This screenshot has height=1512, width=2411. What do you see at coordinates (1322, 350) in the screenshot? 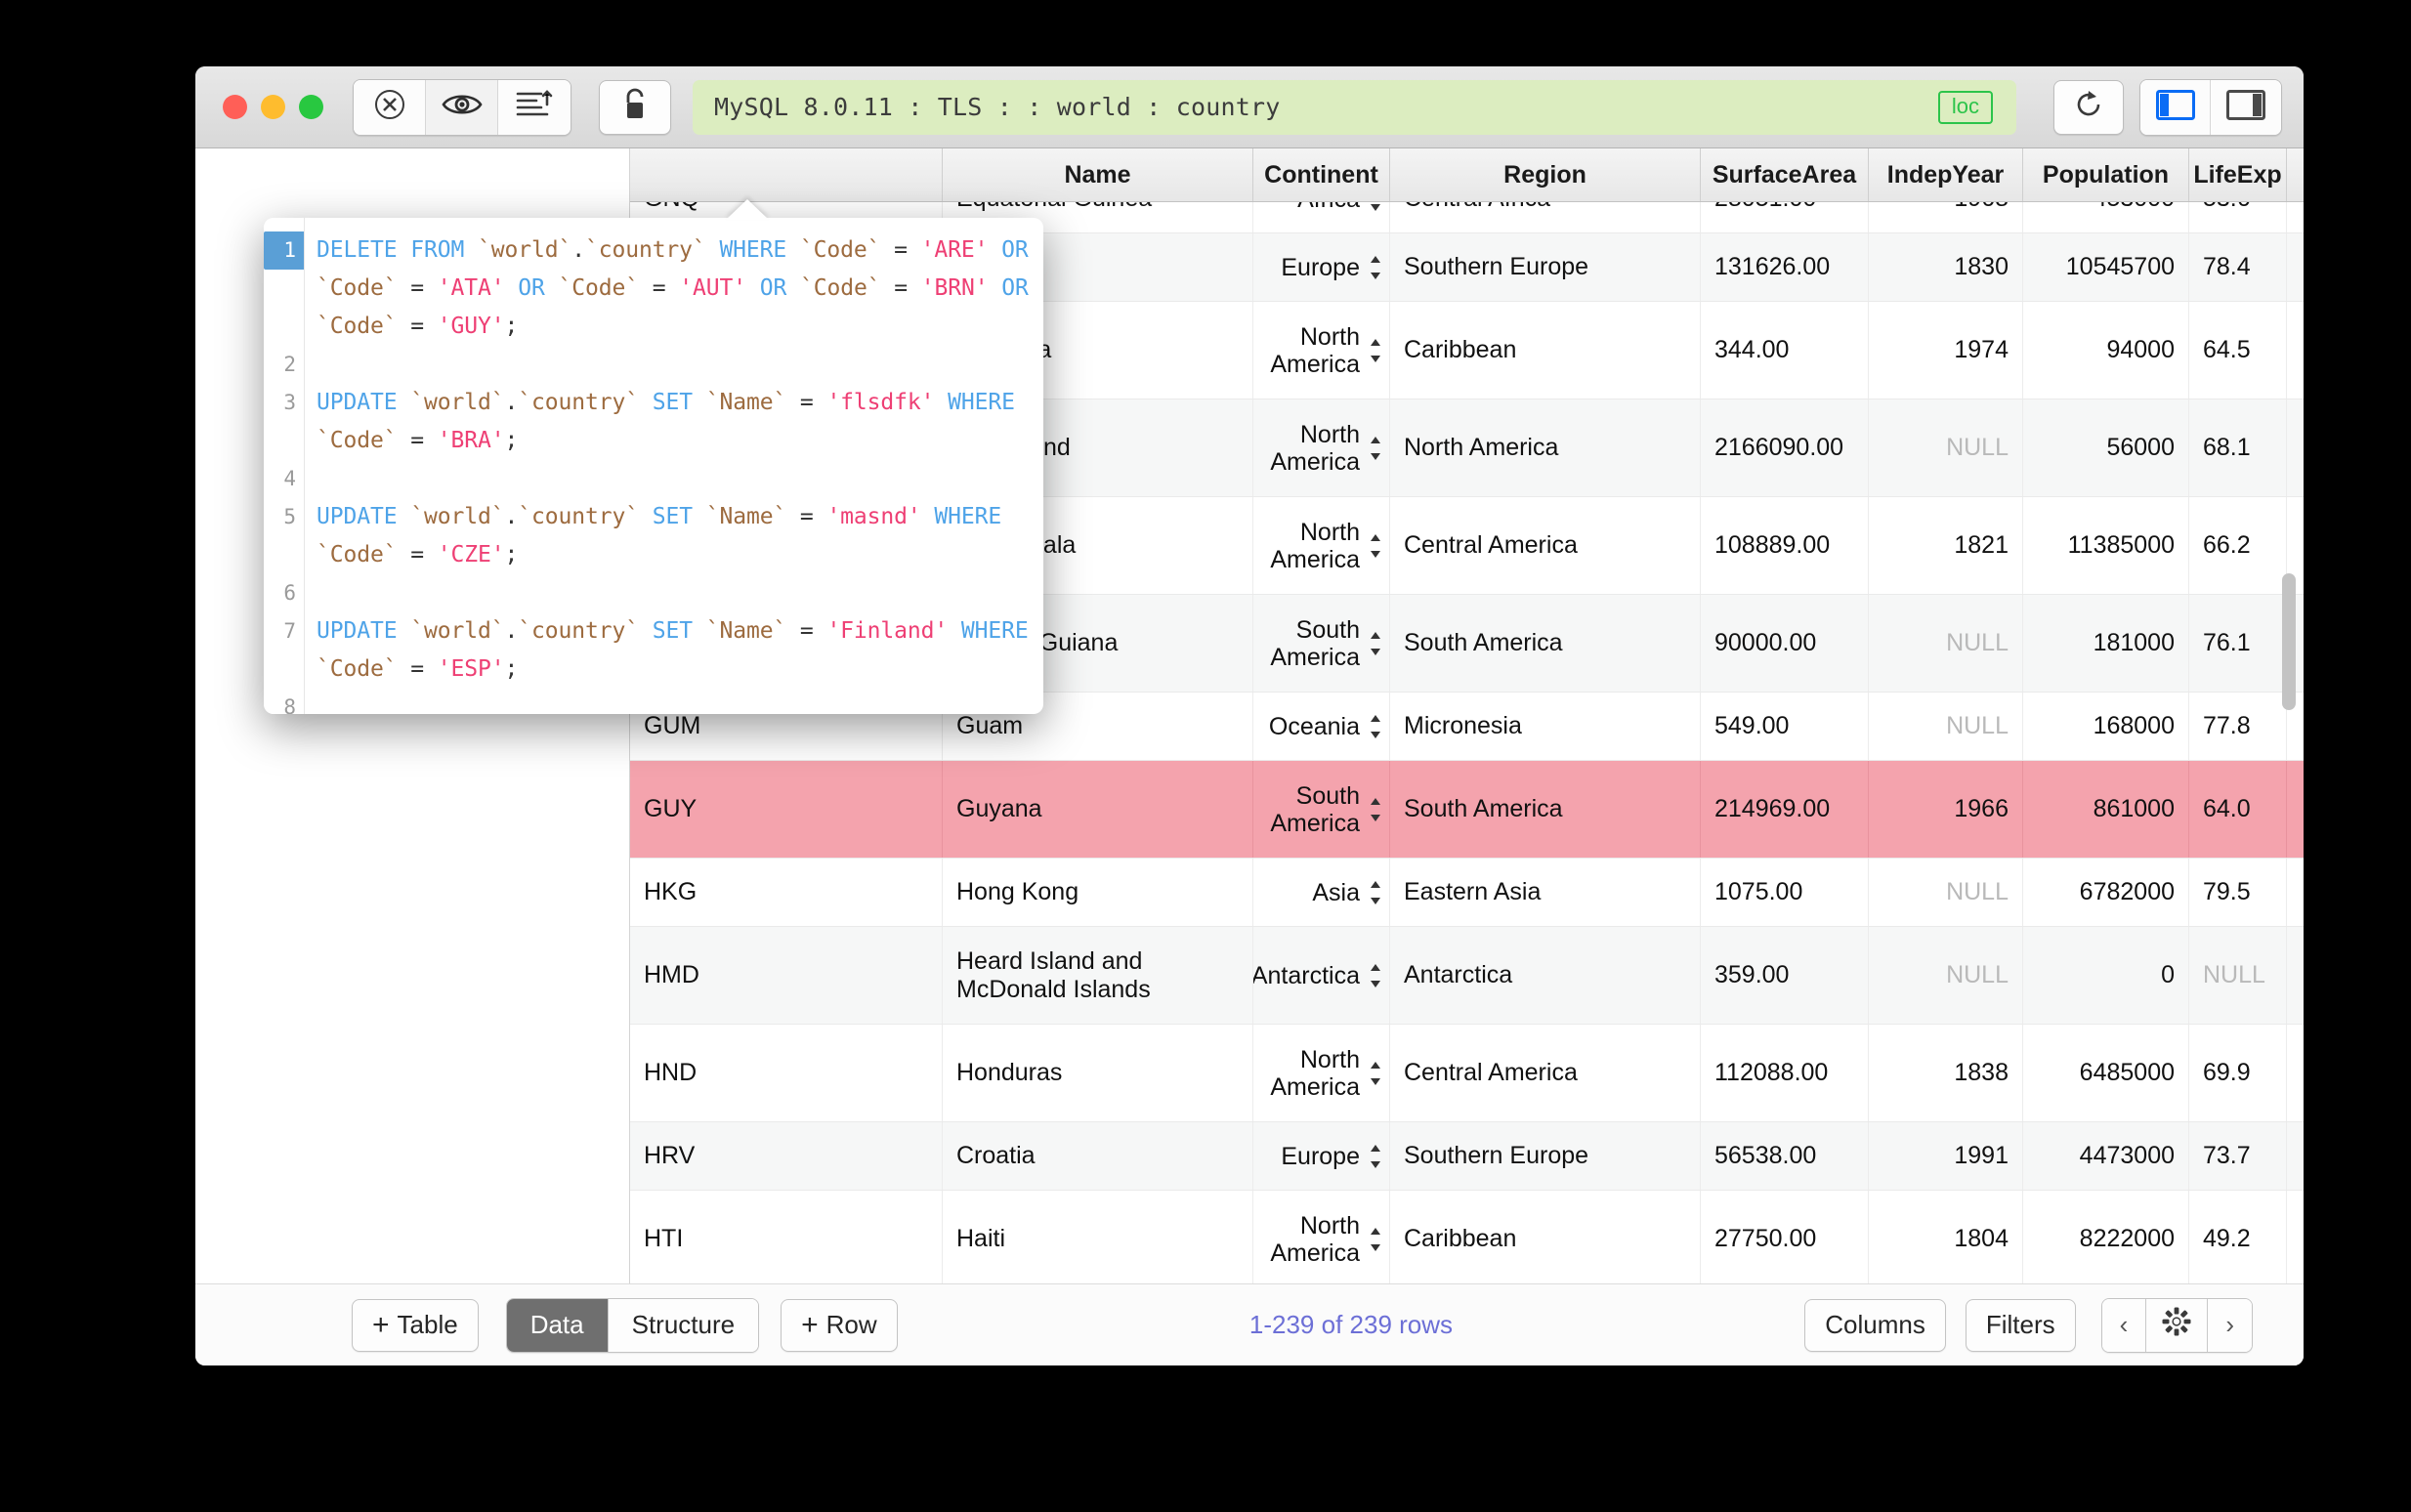
I see `cell-continent: North America` at bounding box center [1322, 350].